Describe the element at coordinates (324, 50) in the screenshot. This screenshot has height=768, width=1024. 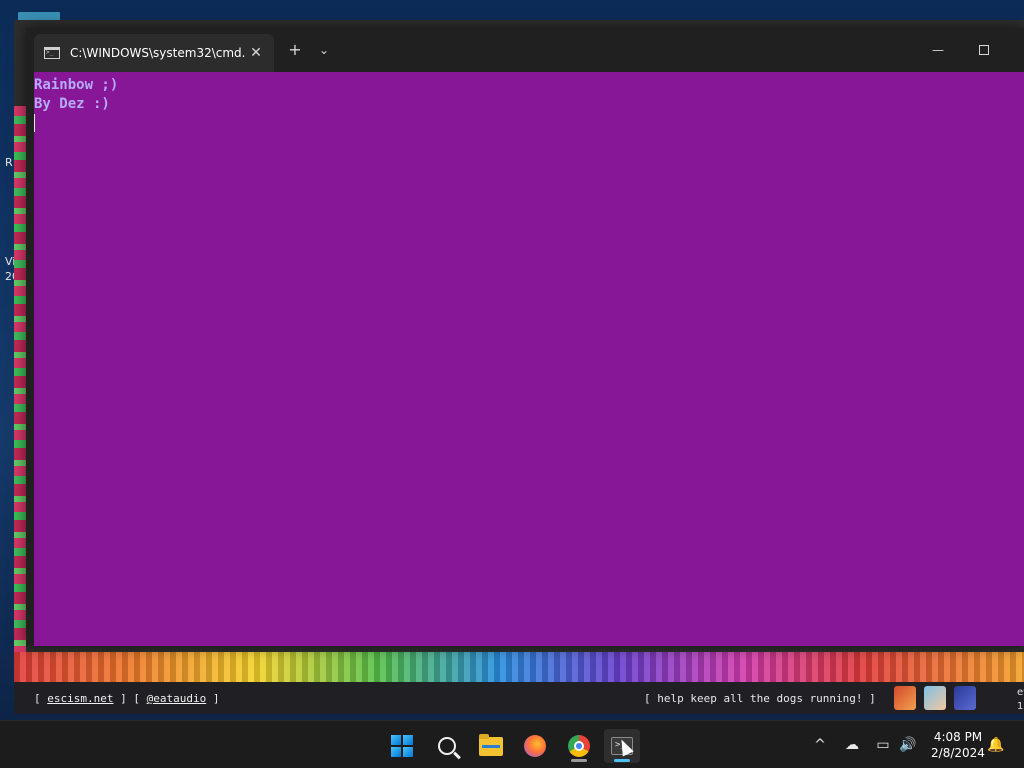
I see `chevron-down-icon: ⌄` at that location.